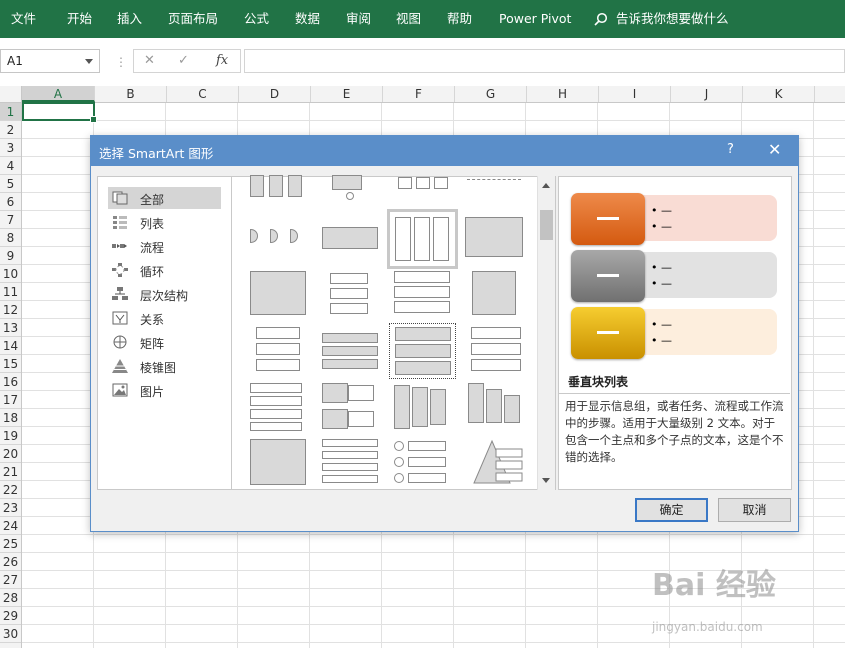 The image size is (845, 648). Describe the element at coordinates (164, 318) in the screenshot. I see `category-relationship: 关系` at that location.